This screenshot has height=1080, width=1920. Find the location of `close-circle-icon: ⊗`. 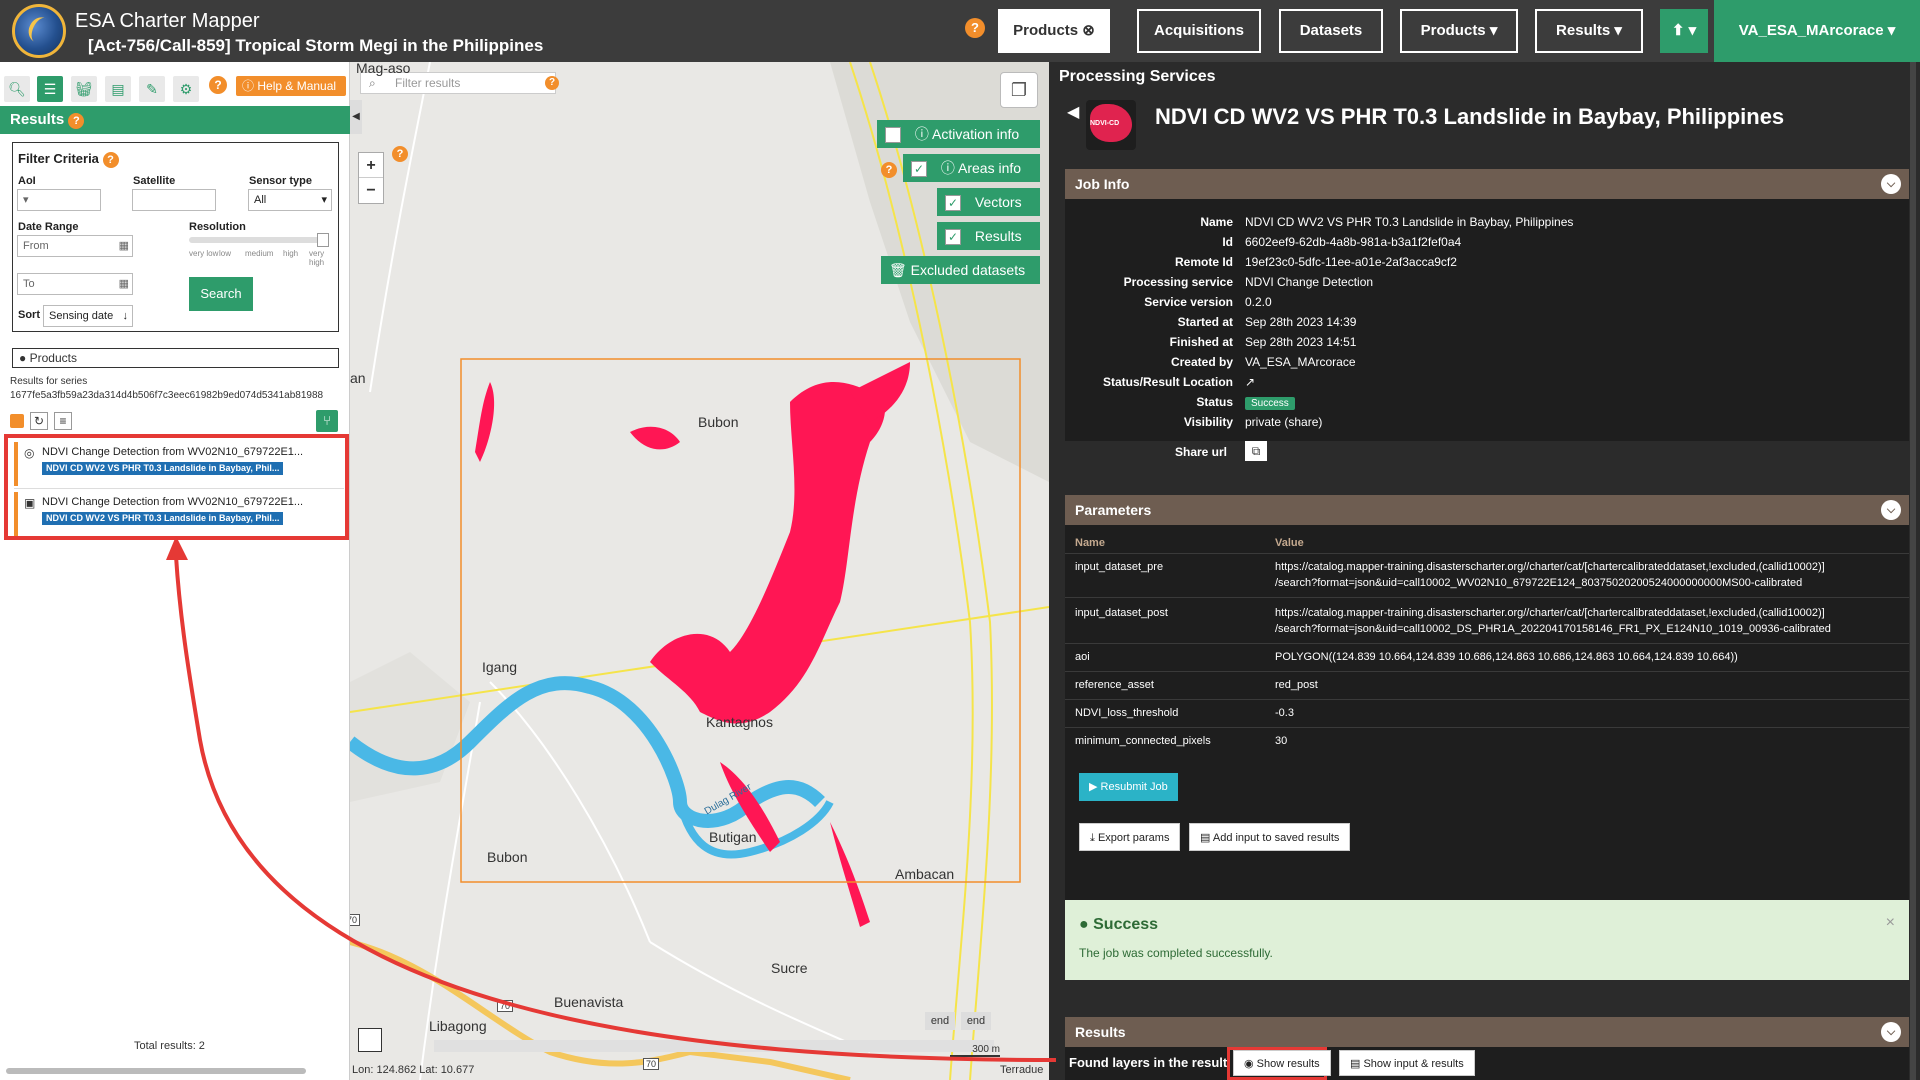

close-circle-icon: ⊗ is located at coordinates (1088, 30).